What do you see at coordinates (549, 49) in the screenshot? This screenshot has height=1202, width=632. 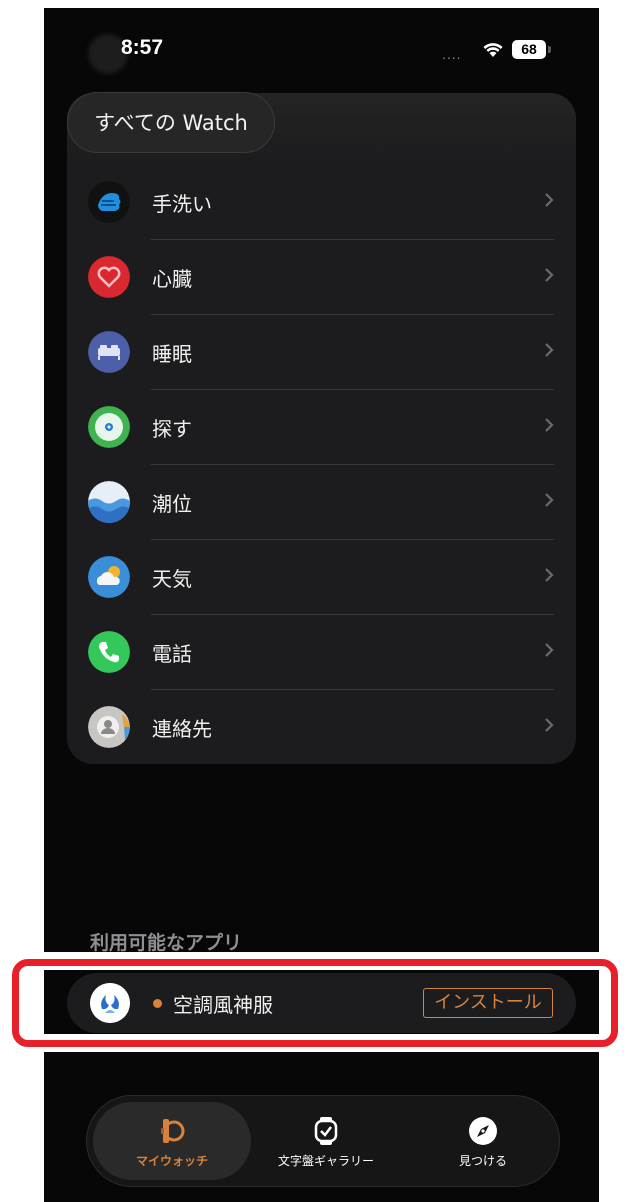 I see `battery-tip-icon` at bounding box center [549, 49].